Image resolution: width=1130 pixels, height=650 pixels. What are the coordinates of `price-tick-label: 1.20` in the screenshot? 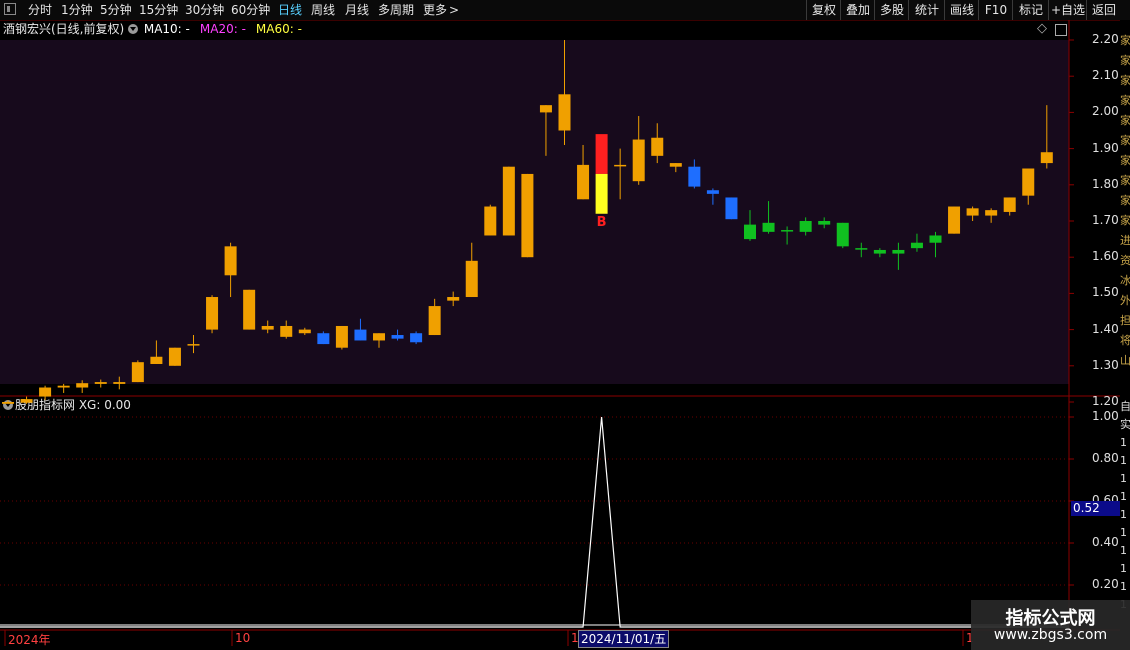 It's located at (1105, 401).